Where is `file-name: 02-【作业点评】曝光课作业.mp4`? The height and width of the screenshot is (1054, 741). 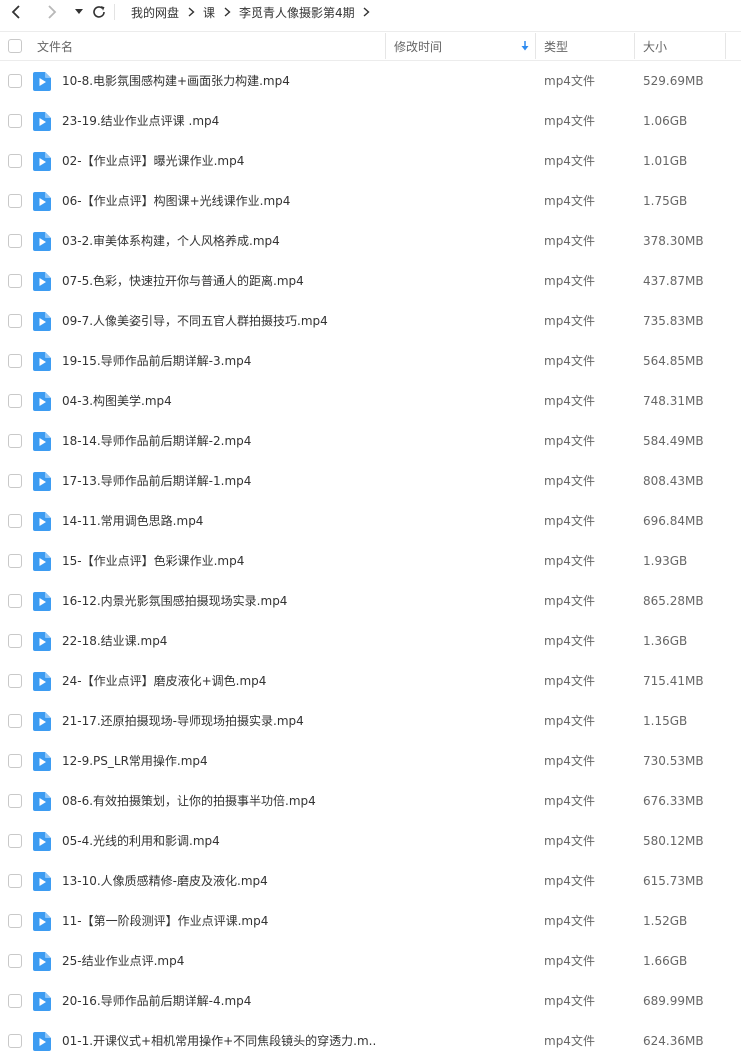 file-name: 02-【作业点评】曝光课作业.mp4 is located at coordinates (153, 161).